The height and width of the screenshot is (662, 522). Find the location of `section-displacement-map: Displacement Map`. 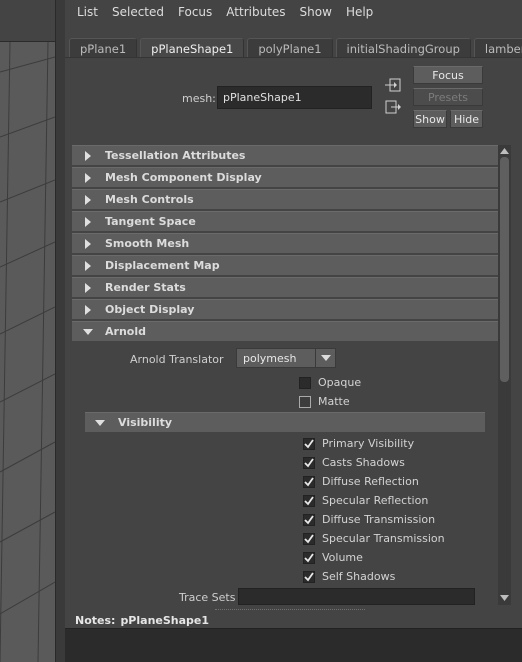

section-displacement-map: Displacement Map is located at coordinates (285, 265).